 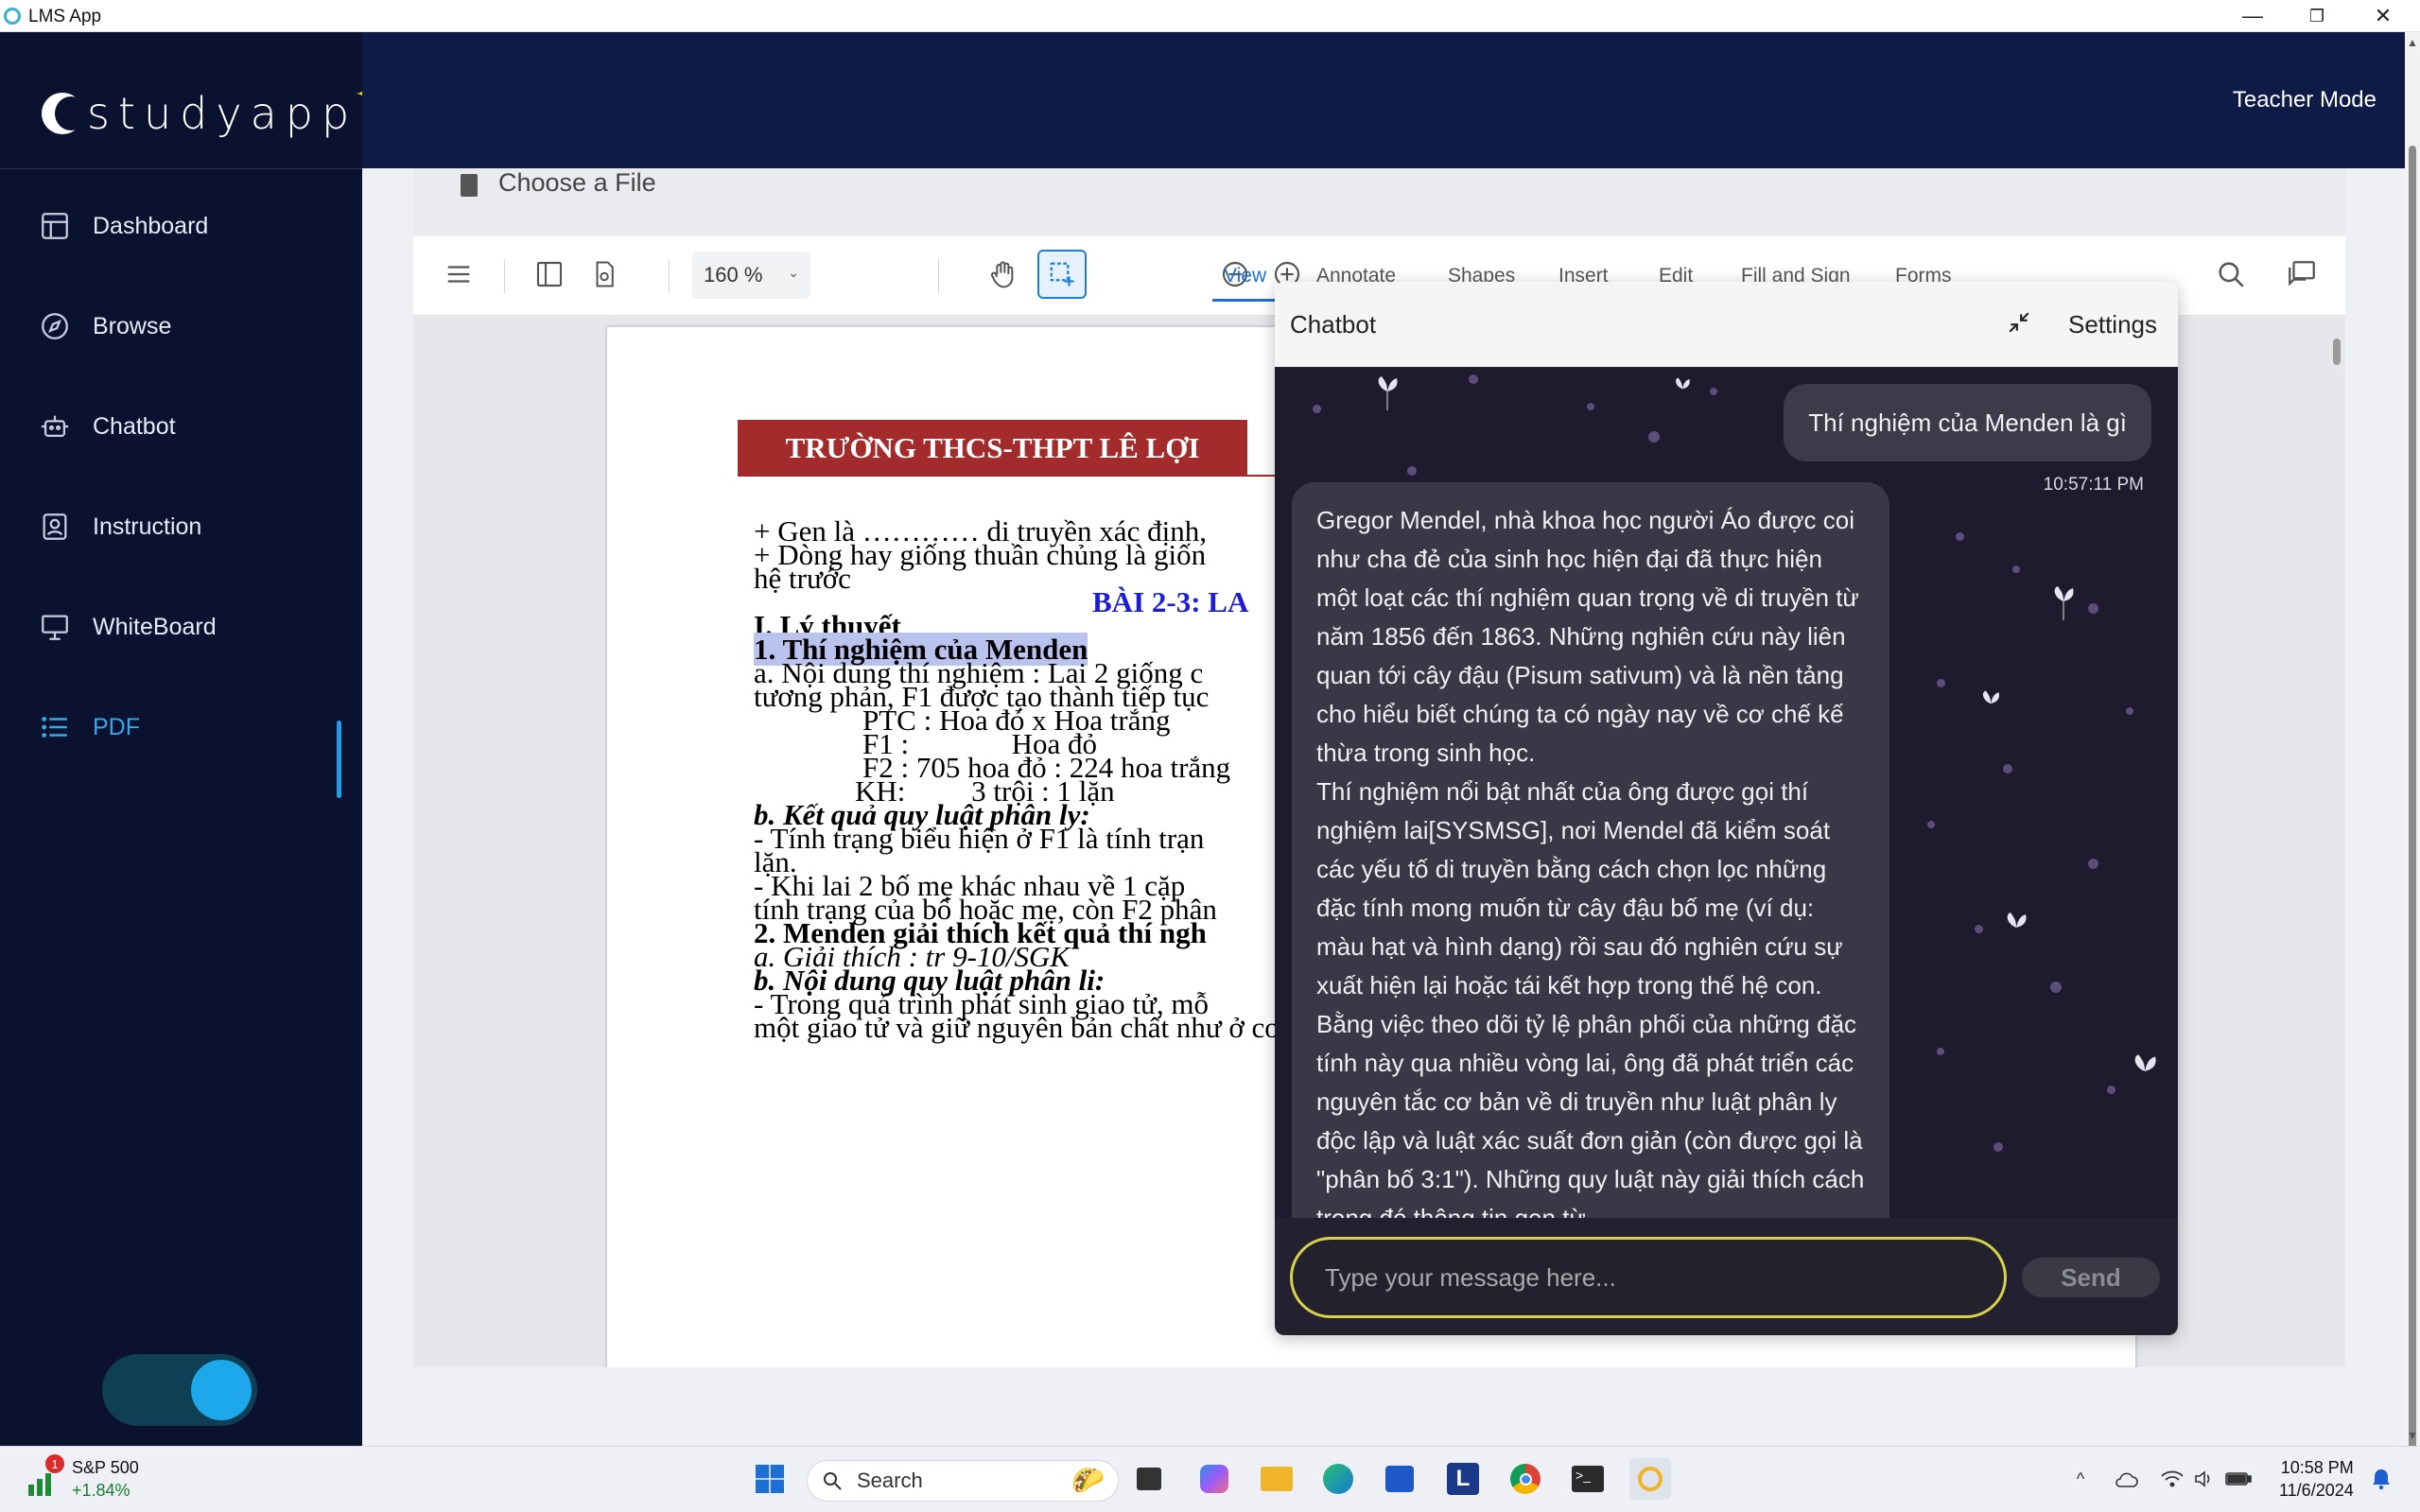 I want to click on maximize-button: ❐, so click(x=2317, y=16).